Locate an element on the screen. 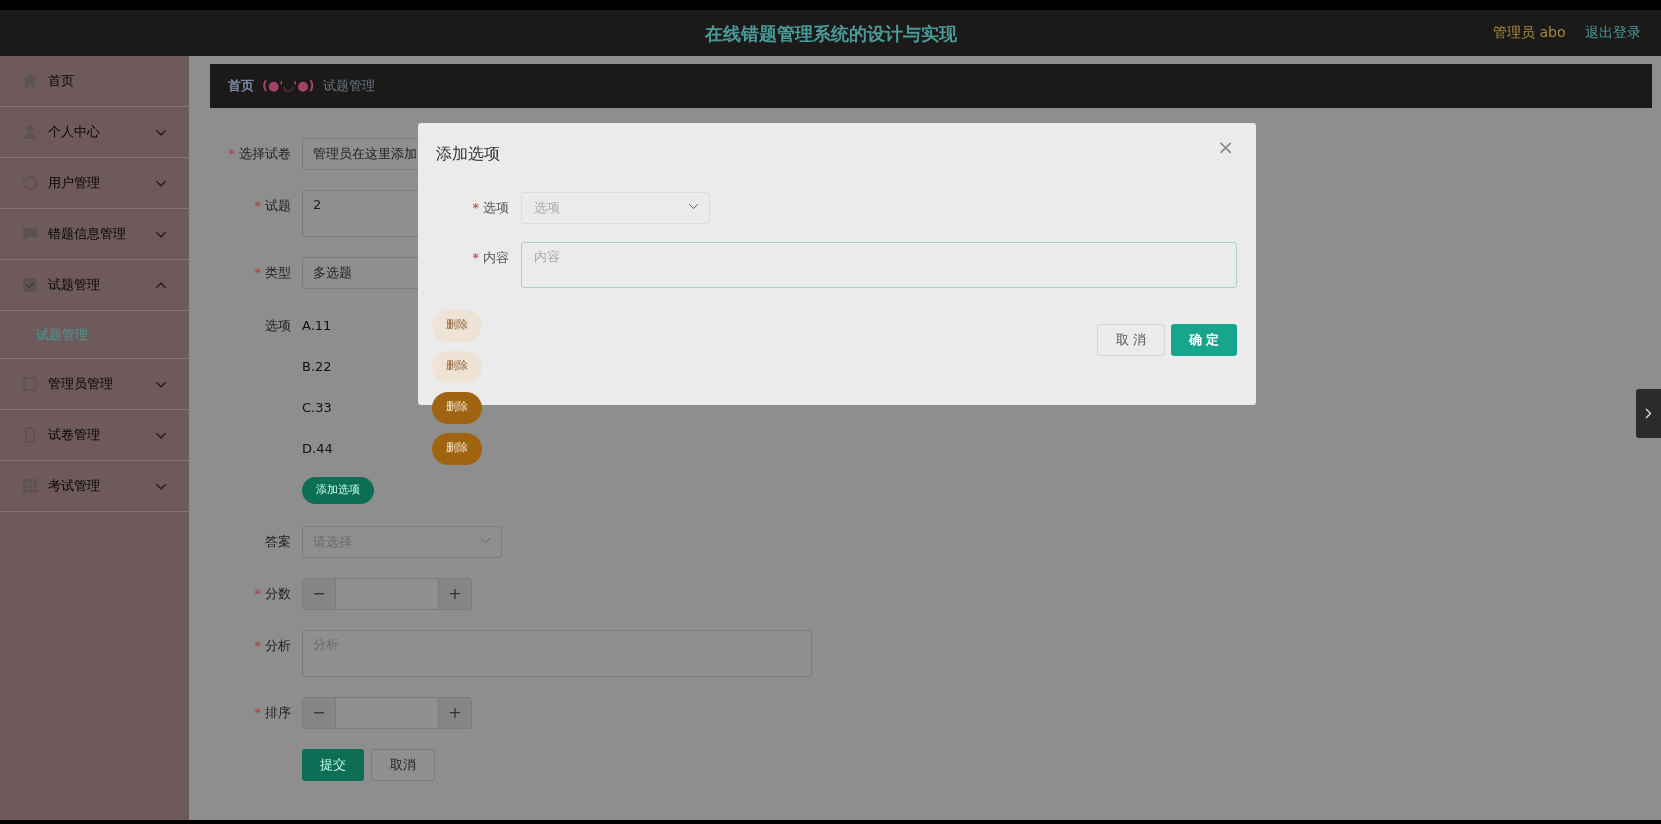 The width and height of the screenshot is (1661, 824). field-label: * 排序 is located at coordinates (272, 713).